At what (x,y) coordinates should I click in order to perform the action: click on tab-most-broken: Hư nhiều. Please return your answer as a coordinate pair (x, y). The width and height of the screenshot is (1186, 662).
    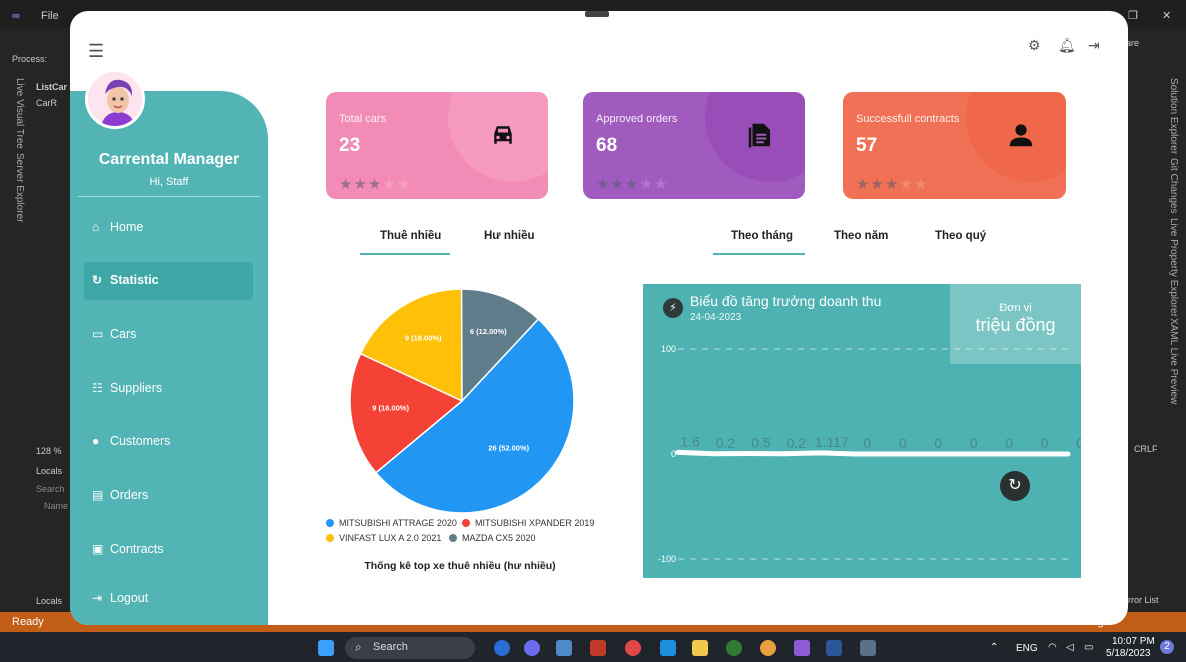
    Looking at the image, I should click on (509, 236).